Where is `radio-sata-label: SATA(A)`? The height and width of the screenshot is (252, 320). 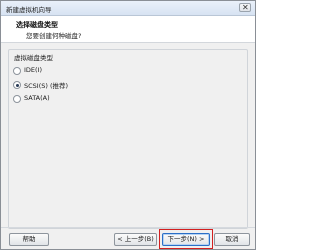 radio-sata-label: SATA(A) is located at coordinates (37, 98).